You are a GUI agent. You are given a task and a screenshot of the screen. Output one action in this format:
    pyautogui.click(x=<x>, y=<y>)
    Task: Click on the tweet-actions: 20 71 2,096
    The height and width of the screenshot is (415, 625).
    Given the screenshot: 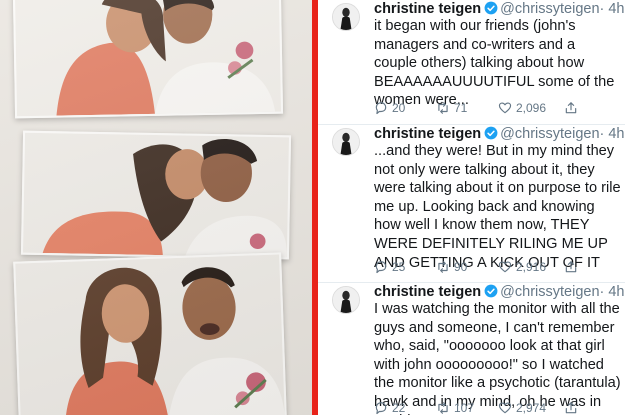 What is the action you would take?
    pyautogui.click(x=494, y=109)
    